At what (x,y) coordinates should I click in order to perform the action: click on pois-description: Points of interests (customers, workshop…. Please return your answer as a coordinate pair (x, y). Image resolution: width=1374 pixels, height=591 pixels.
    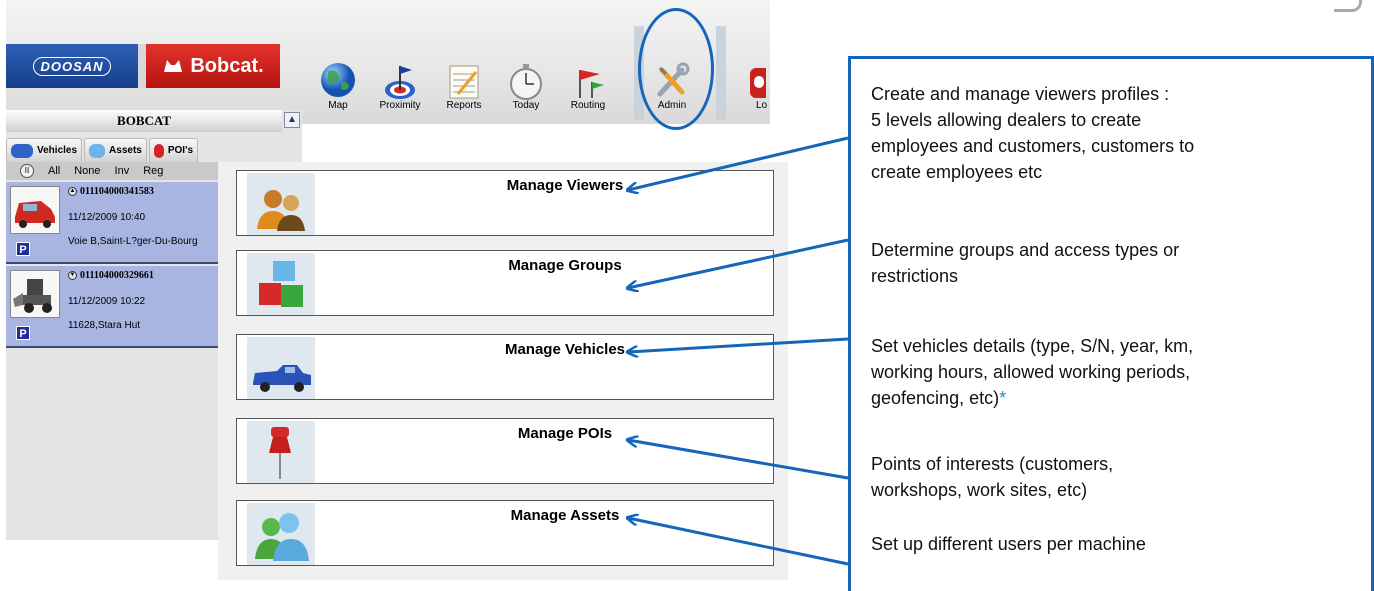
    Looking at the image, I should click on (992, 477).